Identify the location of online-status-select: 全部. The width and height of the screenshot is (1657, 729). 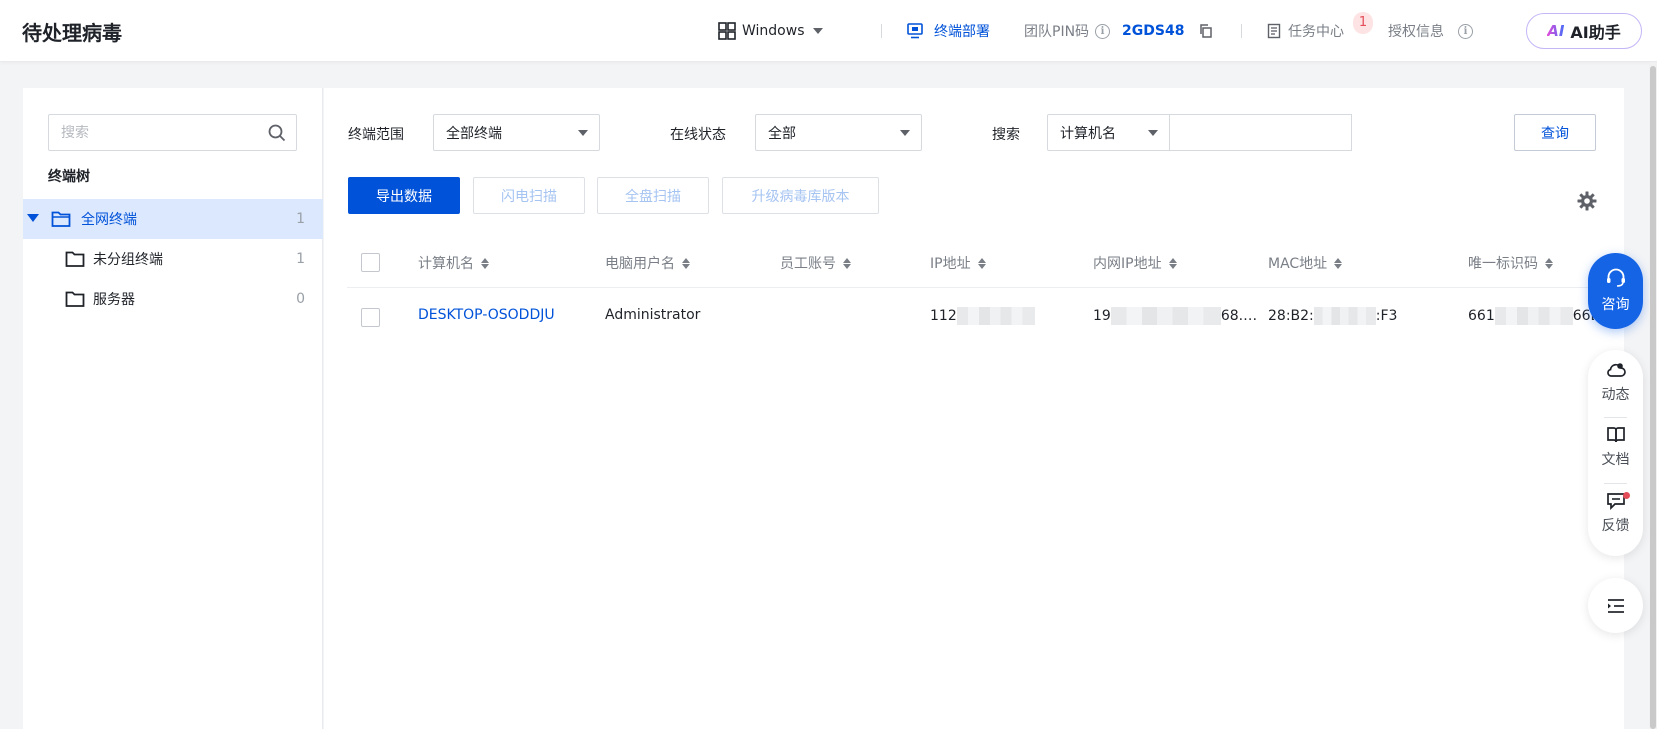
(838, 132).